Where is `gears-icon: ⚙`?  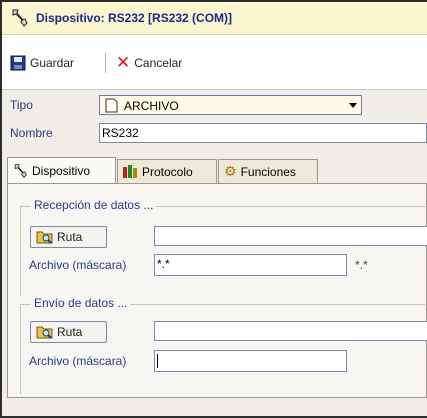
gears-icon: ⚙ is located at coordinates (230, 171).